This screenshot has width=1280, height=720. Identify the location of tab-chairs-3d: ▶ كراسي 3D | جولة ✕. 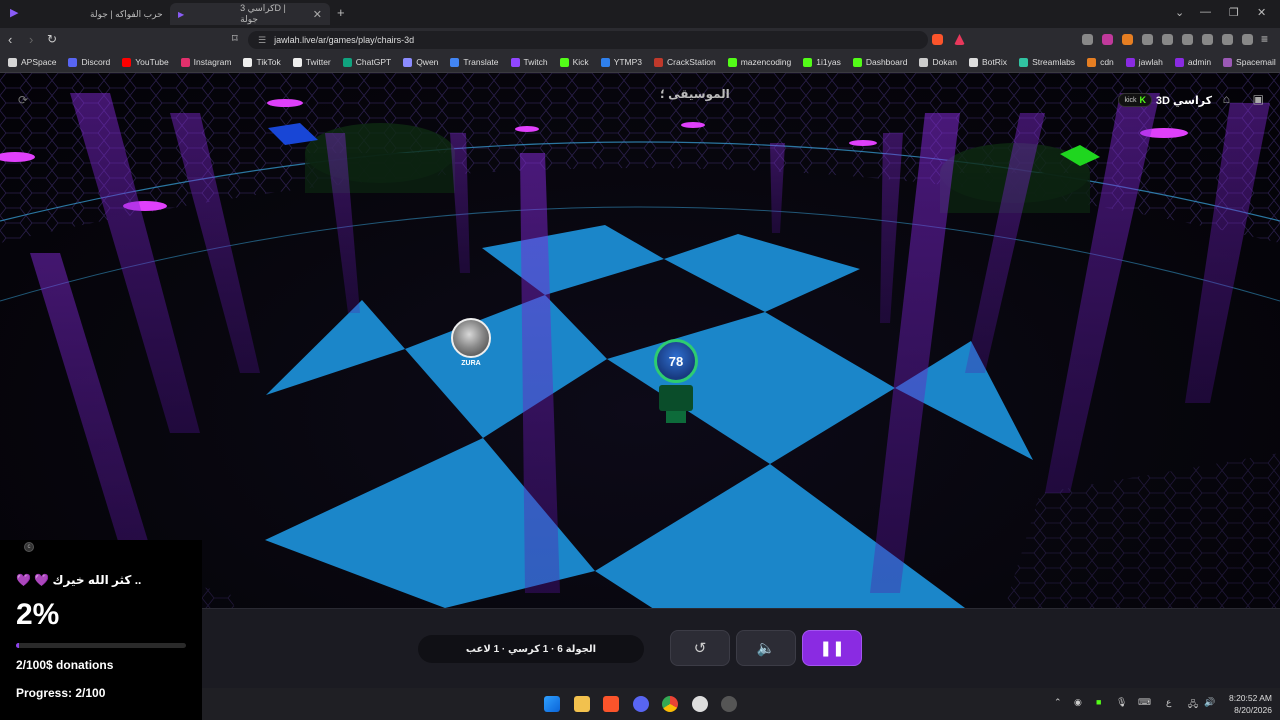
(250, 14).